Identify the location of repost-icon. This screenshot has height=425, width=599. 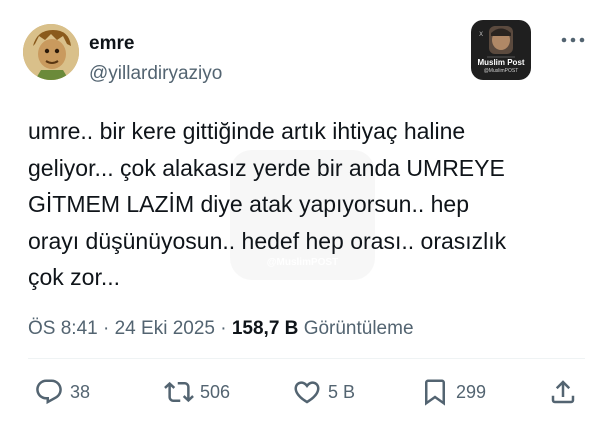
(179, 392).